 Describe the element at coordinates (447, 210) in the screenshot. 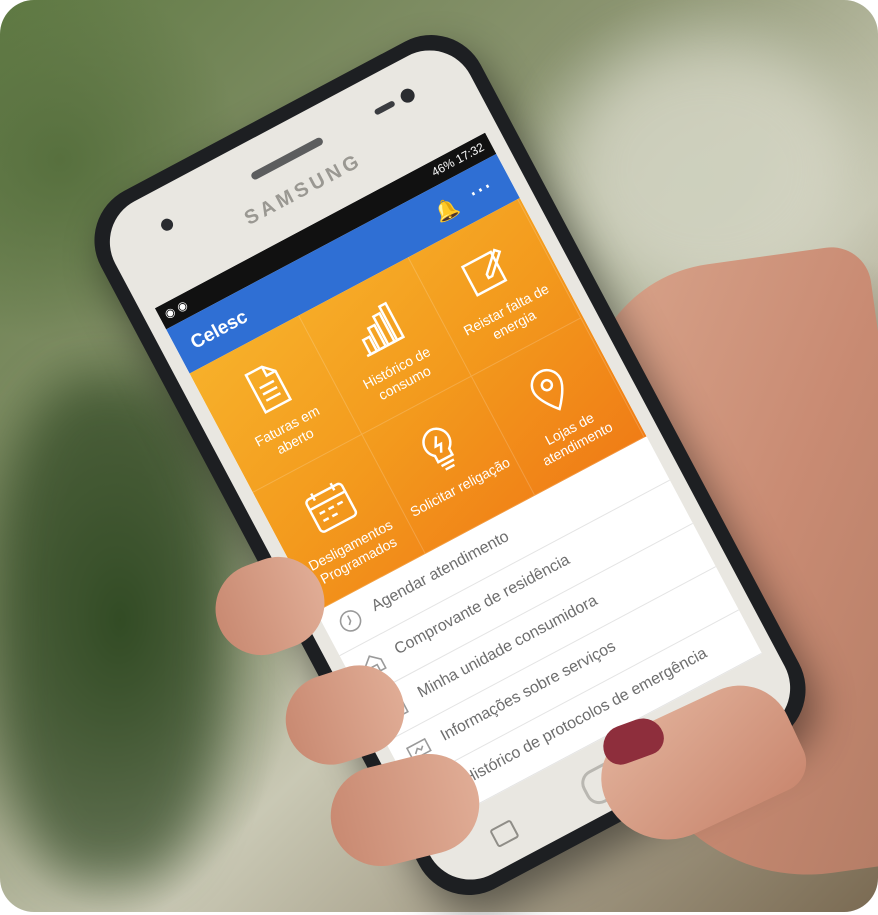

I see `bell-icon: 🔔` at that location.